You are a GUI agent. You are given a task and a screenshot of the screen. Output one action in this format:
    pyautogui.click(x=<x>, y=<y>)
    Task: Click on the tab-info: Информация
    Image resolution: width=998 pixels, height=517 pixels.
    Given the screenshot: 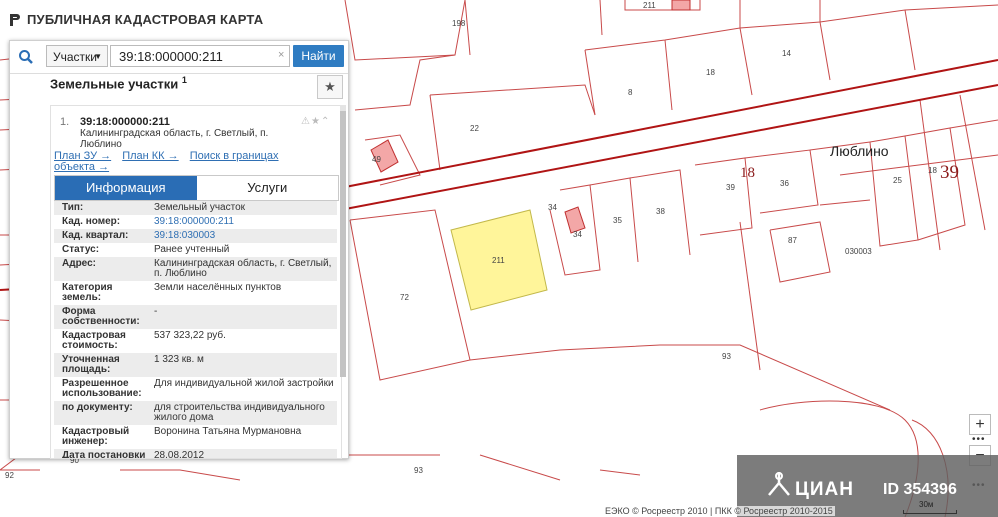 What is the action you would take?
    pyautogui.click(x=126, y=188)
    